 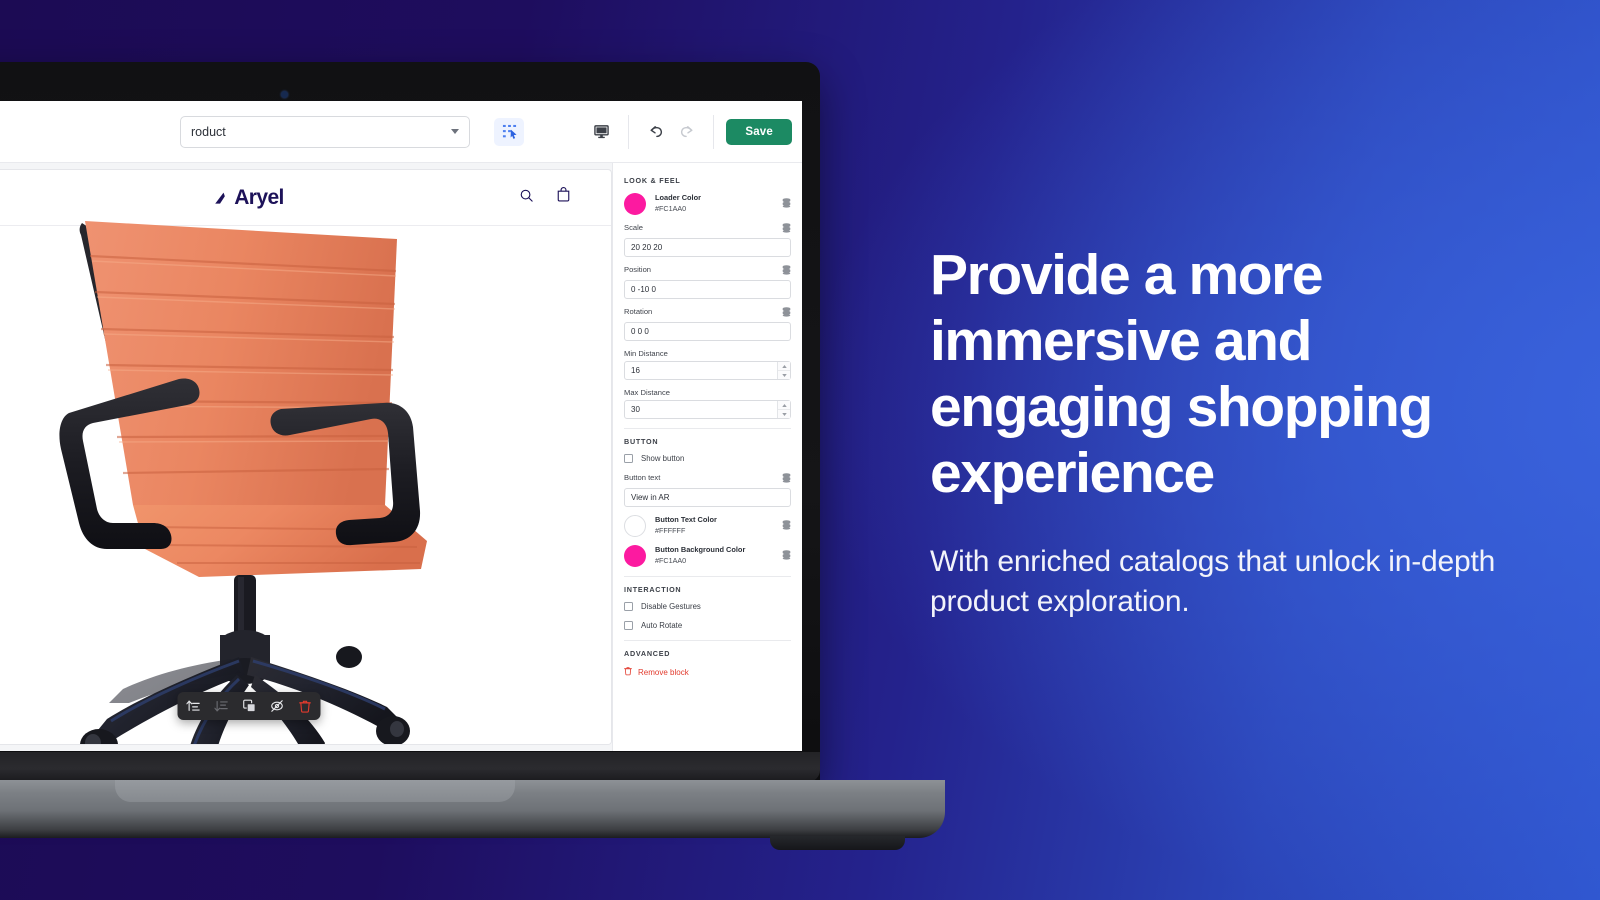 I want to click on search-icon, so click(x=526, y=198).